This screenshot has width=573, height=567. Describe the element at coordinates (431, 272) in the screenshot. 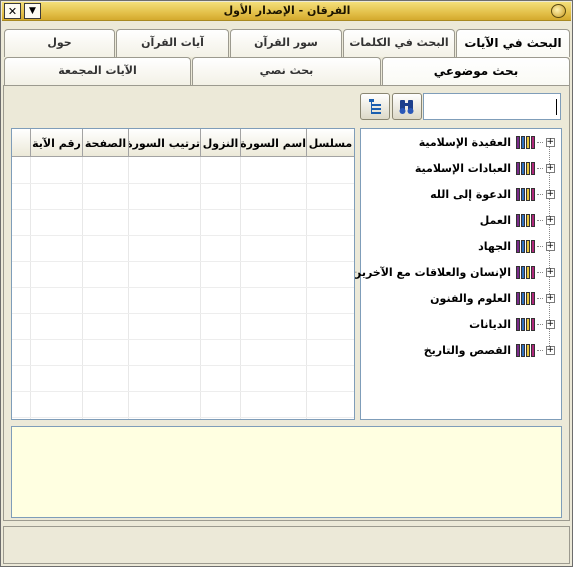

I see `tree-item-label: الإنسان والعلاقات مع الآخرين` at that location.